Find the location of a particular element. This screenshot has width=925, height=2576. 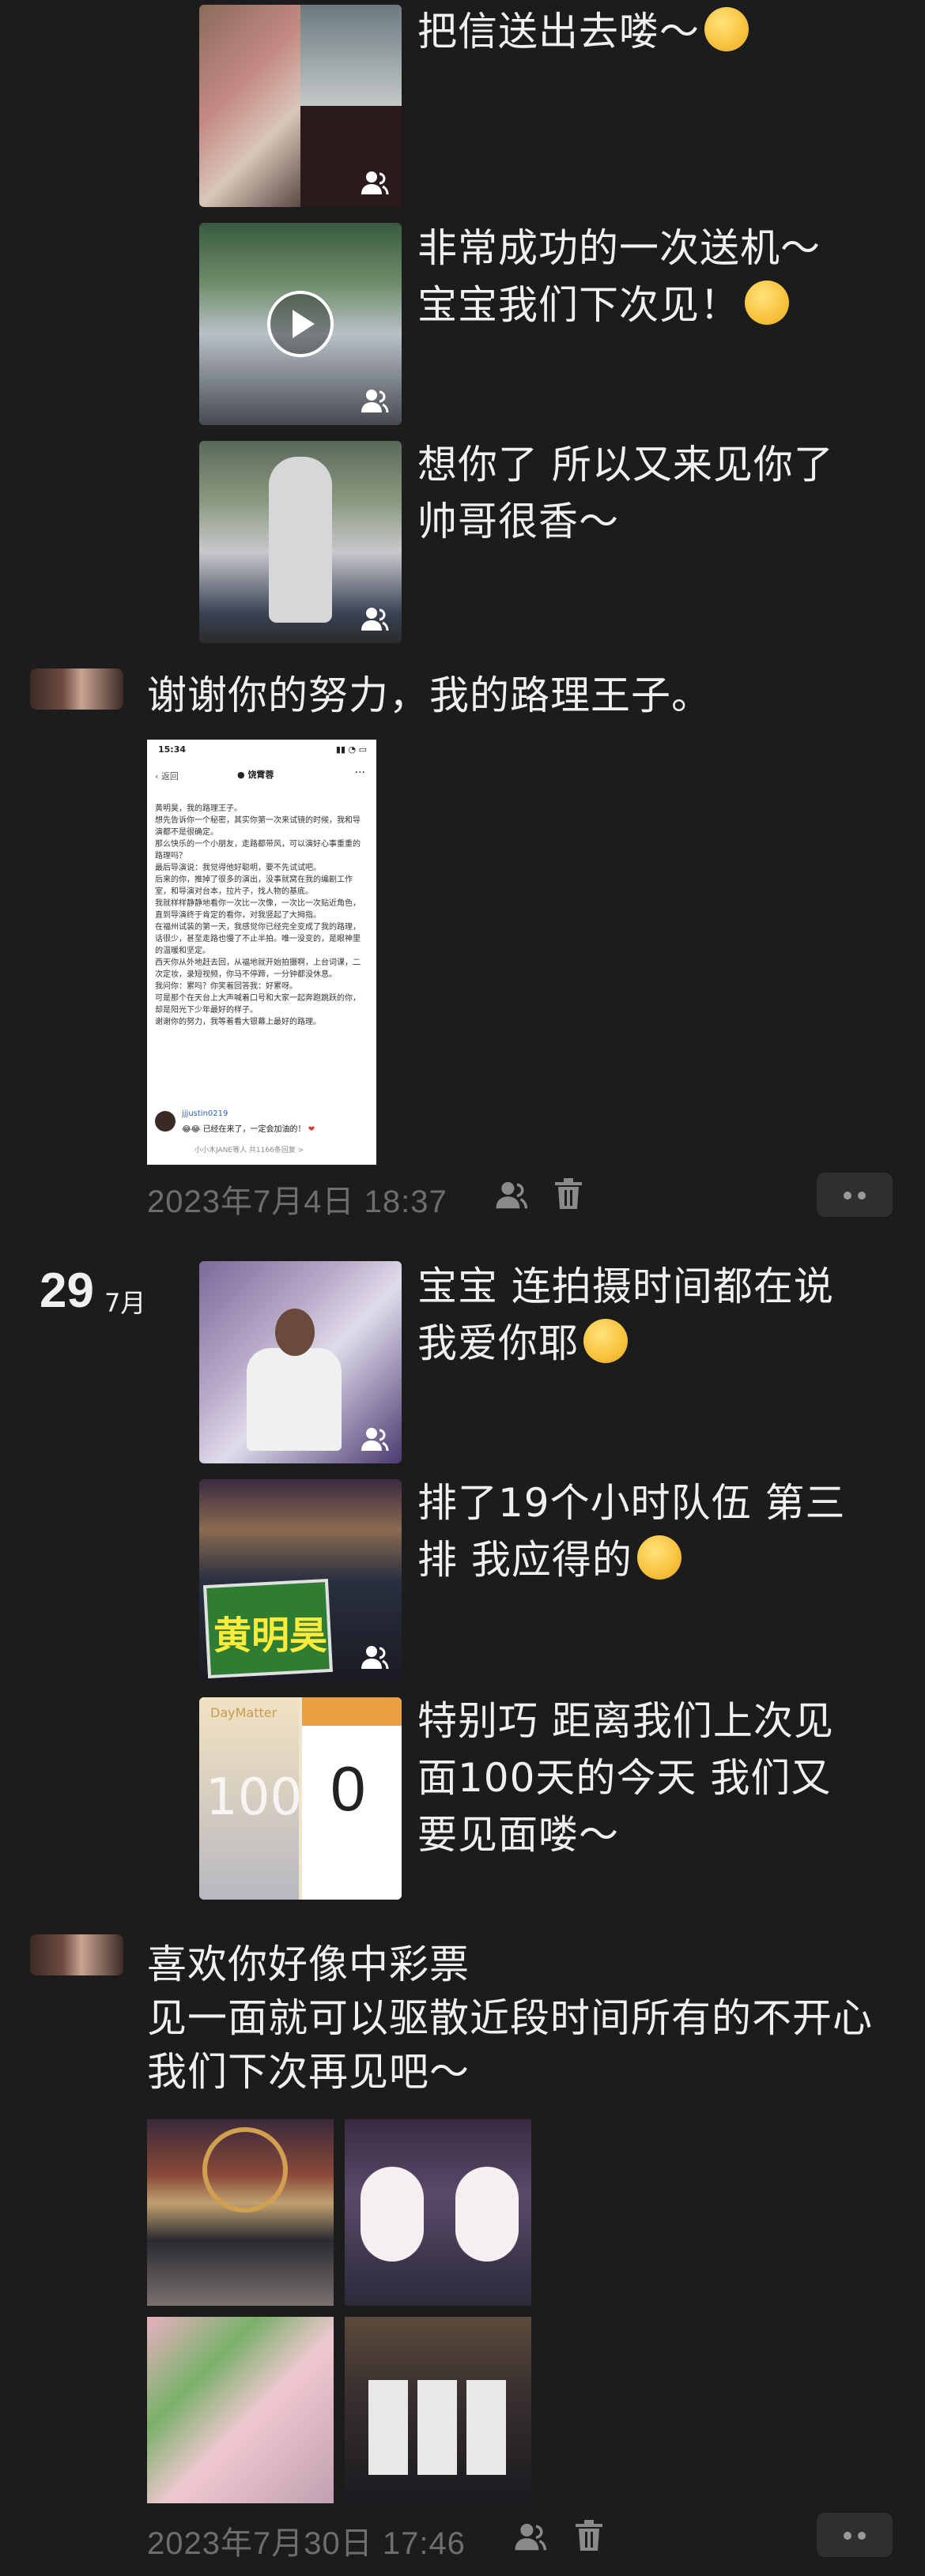

smirk-face-emoji is located at coordinates (658, 1557).